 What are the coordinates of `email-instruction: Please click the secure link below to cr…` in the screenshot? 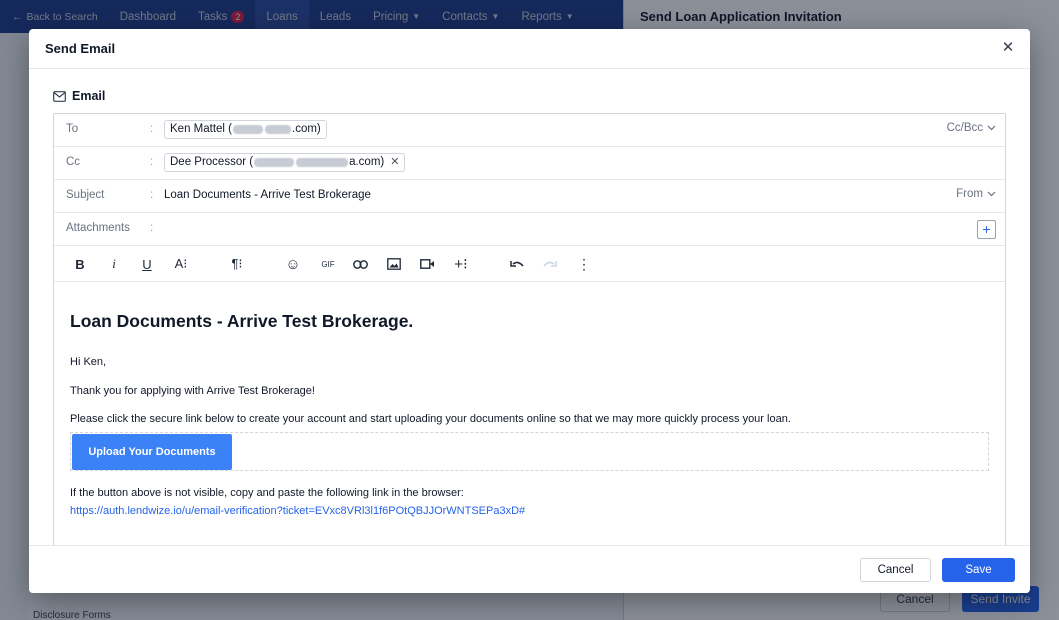 It's located at (430, 419).